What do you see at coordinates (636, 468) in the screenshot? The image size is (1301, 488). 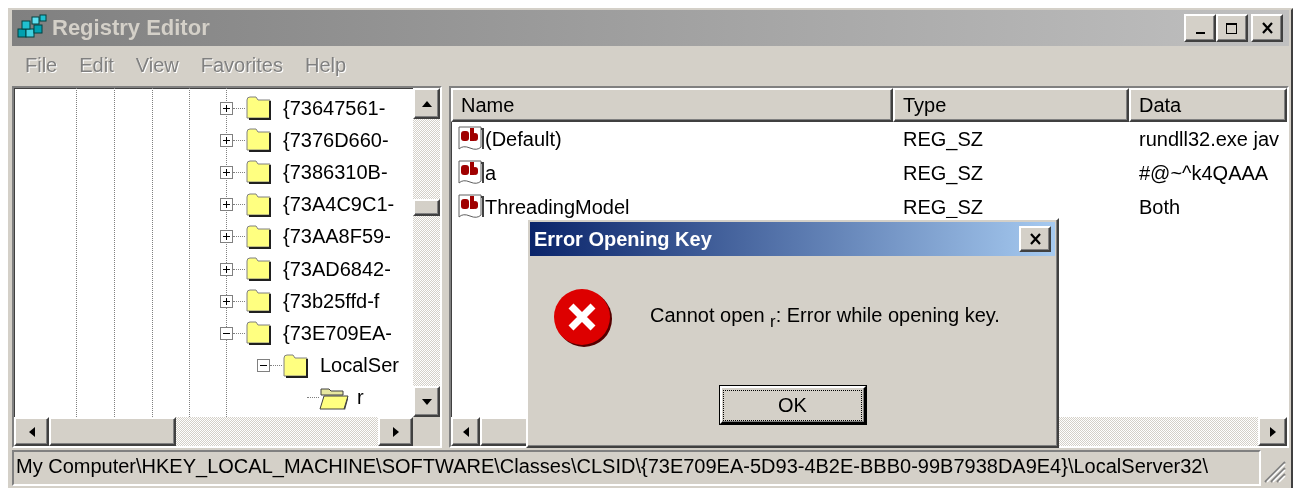 I see `status-path: My Computer\HKEY_LOCAL_MACHINE\SOFTWARE\Classes\CLSID\{73E709EA-5D93-4B2E-BBB0-99B7938DA9E4}\LocalServer32\` at bounding box center [636, 468].